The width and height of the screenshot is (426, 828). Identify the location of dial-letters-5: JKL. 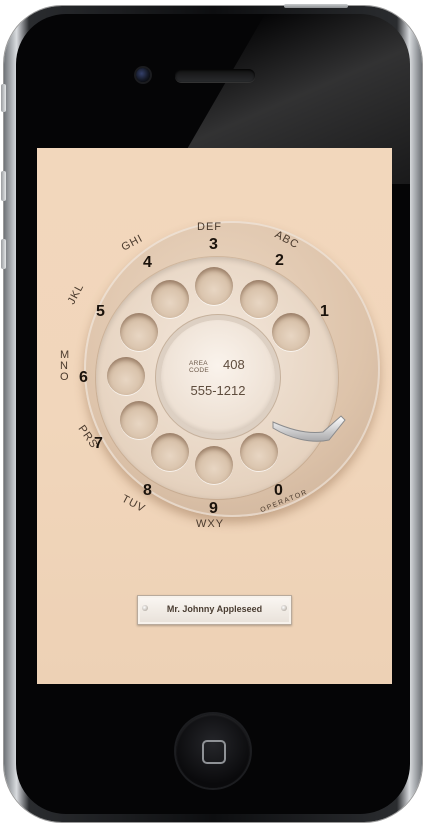
(76, 294).